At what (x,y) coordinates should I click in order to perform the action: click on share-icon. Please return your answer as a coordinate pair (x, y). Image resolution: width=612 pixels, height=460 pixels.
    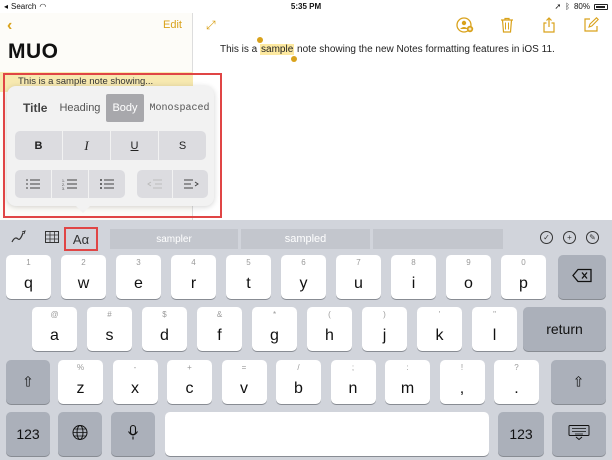
    Looking at the image, I should click on (549, 25).